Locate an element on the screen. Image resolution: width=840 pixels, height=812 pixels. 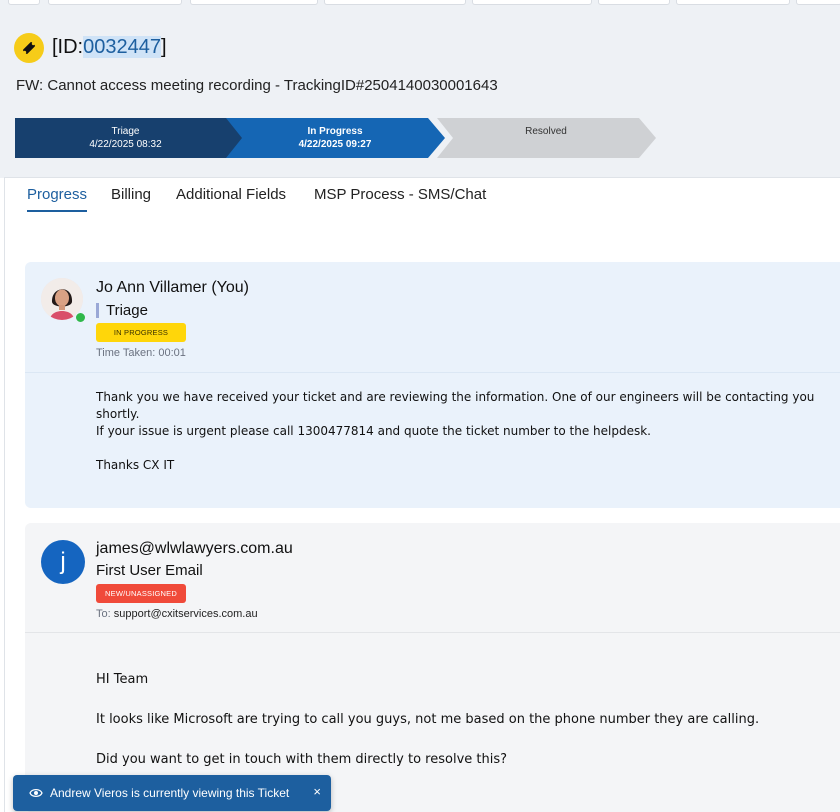
entry-author: Jo Ann Villamer (You) is located at coordinates (172, 287).